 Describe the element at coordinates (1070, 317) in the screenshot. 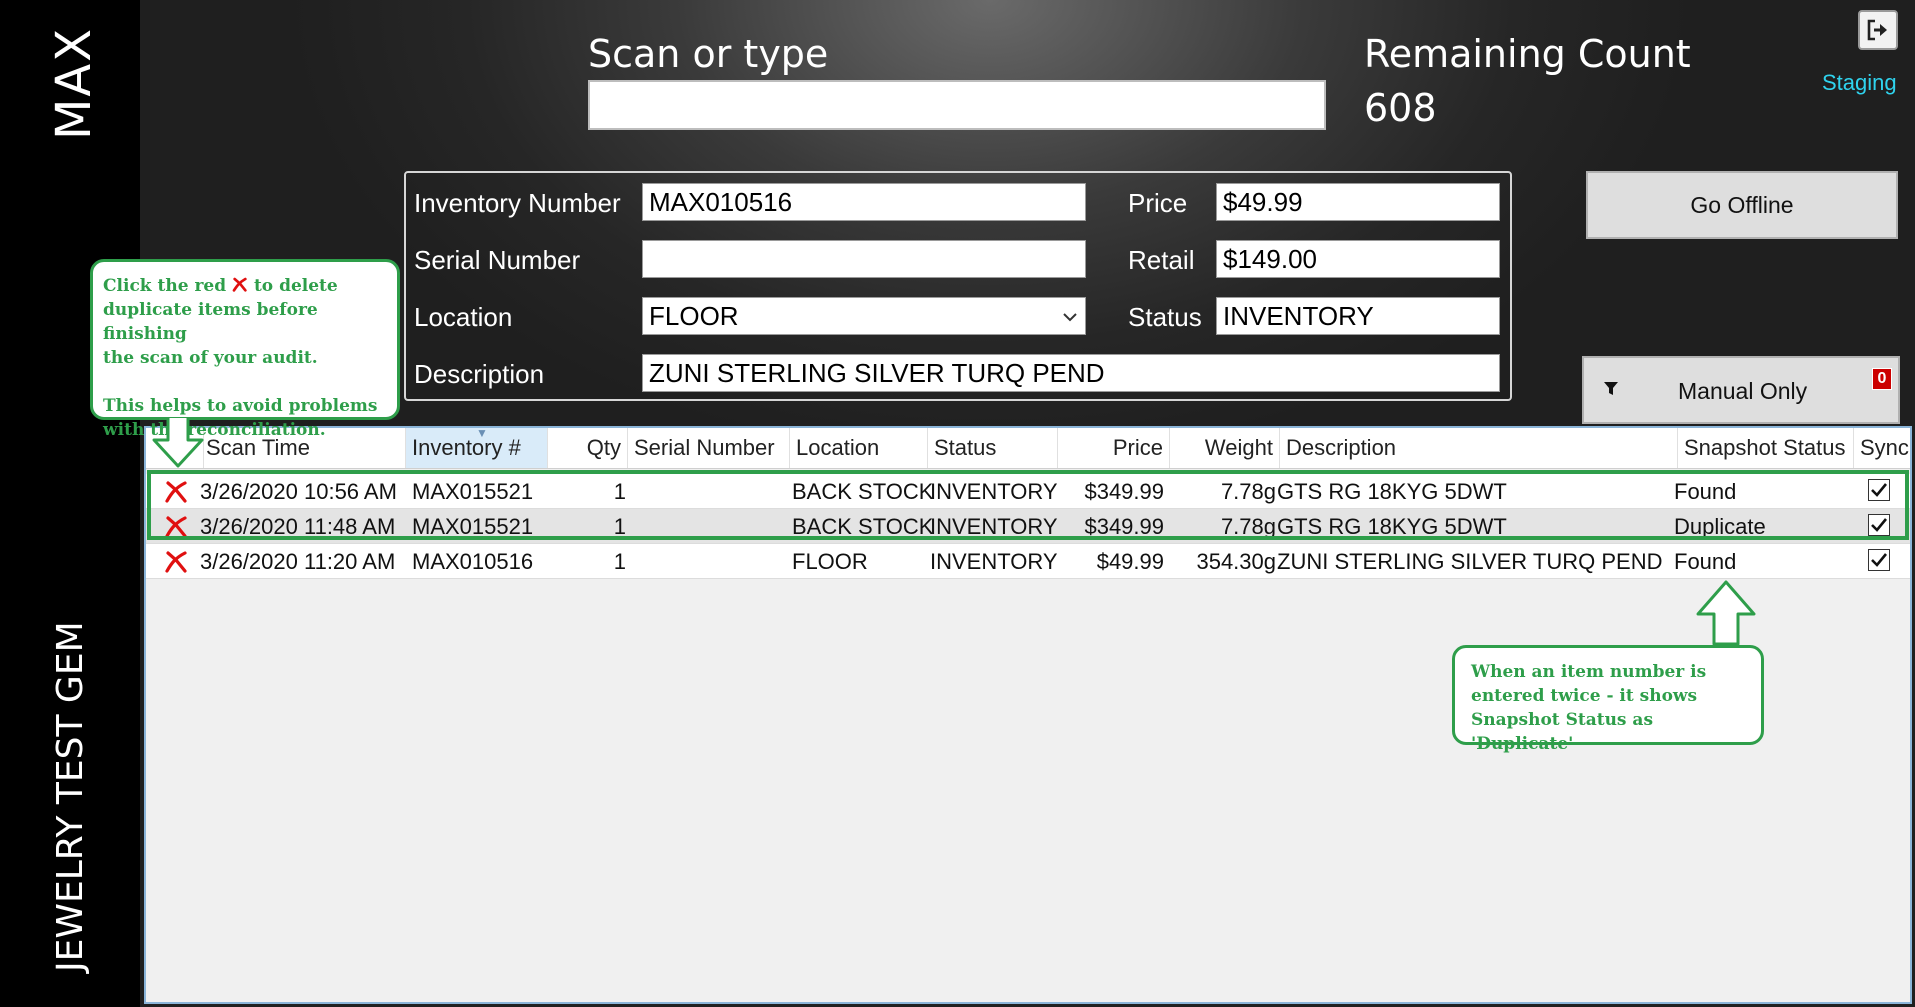

I see `chevron-down-icon` at that location.